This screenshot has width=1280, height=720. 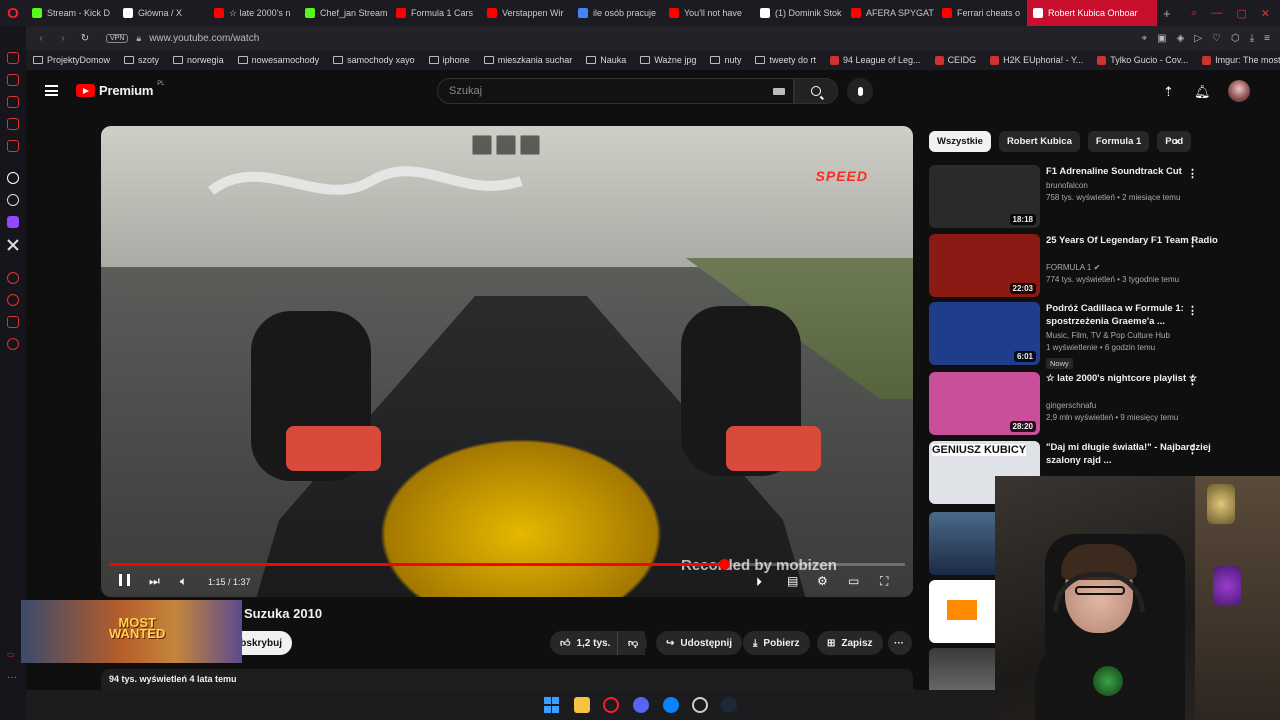 I want to click on bookmark-6: mieszkania suchar, so click(x=528, y=60).